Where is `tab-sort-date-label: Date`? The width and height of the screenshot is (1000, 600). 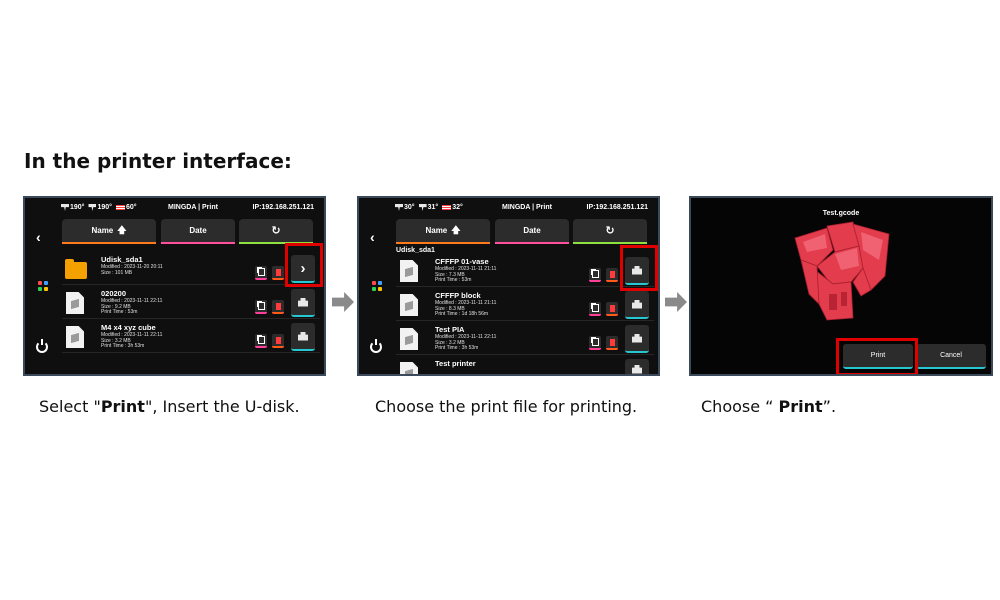 tab-sort-date-label: Date is located at coordinates (198, 230).